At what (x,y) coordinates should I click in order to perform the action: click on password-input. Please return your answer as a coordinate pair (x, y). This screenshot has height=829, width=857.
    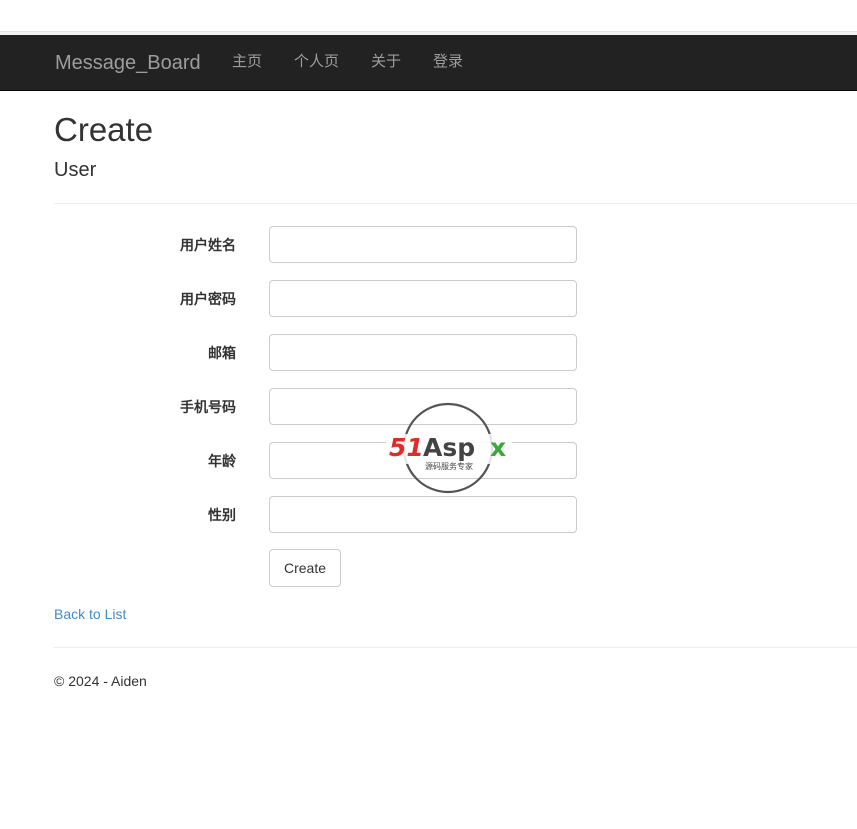
    Looking at the image, I should click on (423, 298).